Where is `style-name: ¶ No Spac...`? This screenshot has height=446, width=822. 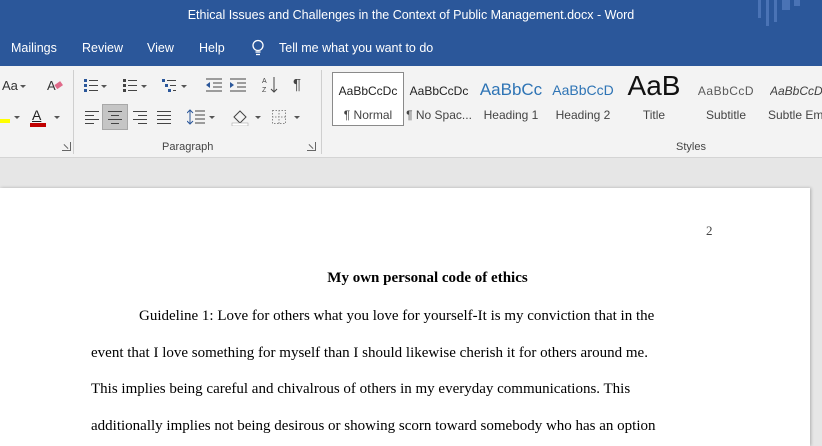 style-name: ¶ No Spac... is located at coordinates (439, 115).